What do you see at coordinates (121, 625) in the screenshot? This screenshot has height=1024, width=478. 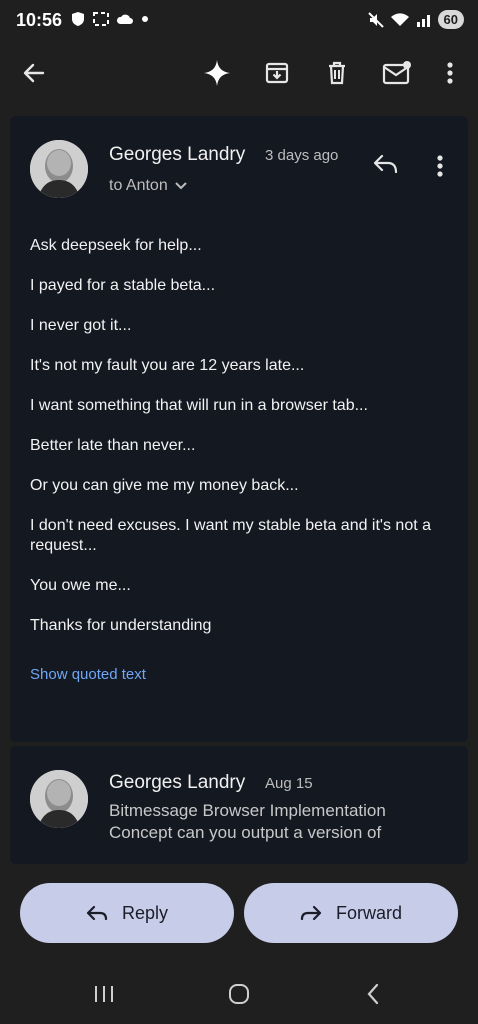 I see `body-line: Thanks for understanding` at bounding box center [121, 625].